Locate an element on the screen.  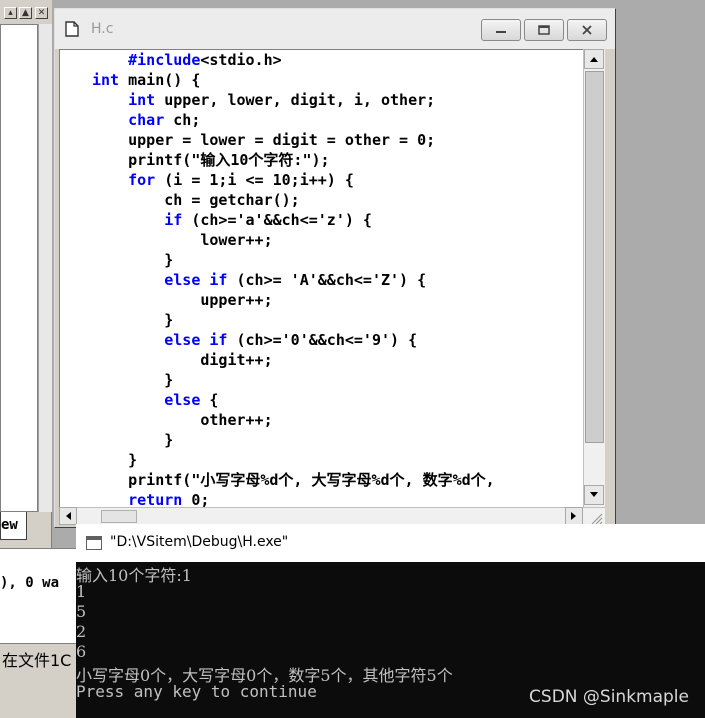
code-line: other++; is located at coordinates (293, 420).